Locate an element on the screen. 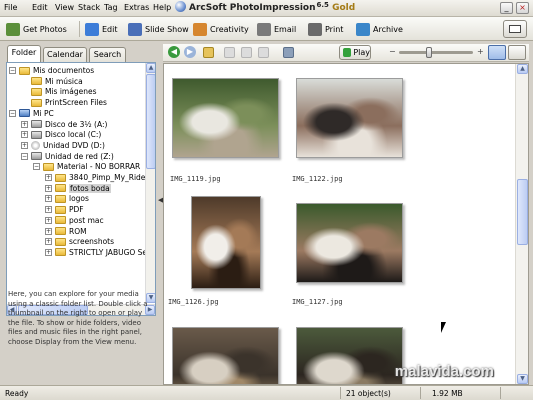  tab-search: Search is located at coordinates (107, 54).